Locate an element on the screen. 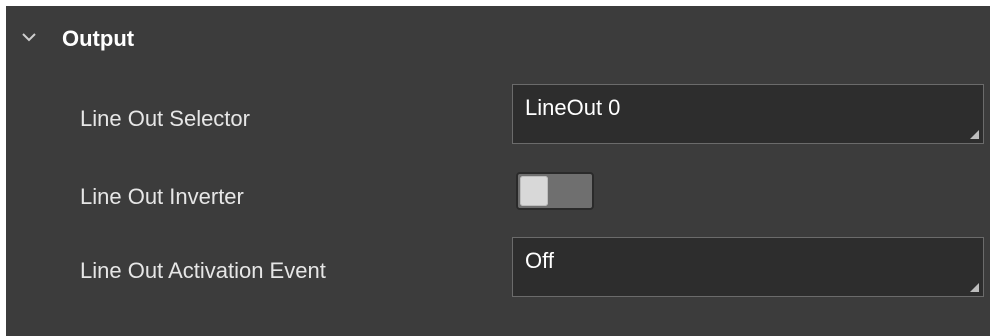 The width and height of the screenshot is (990, 336). chevron-down-icon is located at coordinates (29, 37).